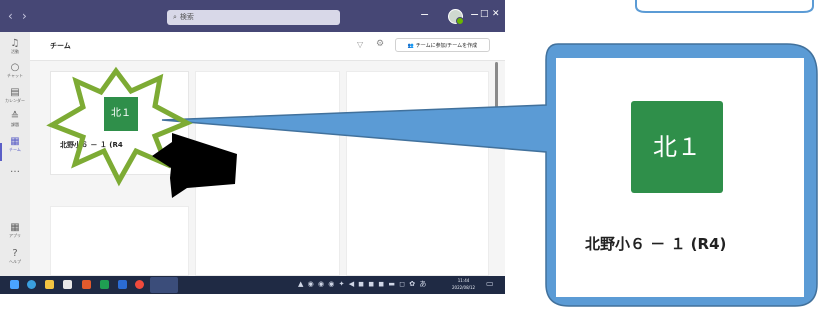 The height and width of the screenshot is (314, 833). What do you see at coordinates (724, 6) in the screenshot?
I see `partial-callout-box` at bounding box center [724, 6].